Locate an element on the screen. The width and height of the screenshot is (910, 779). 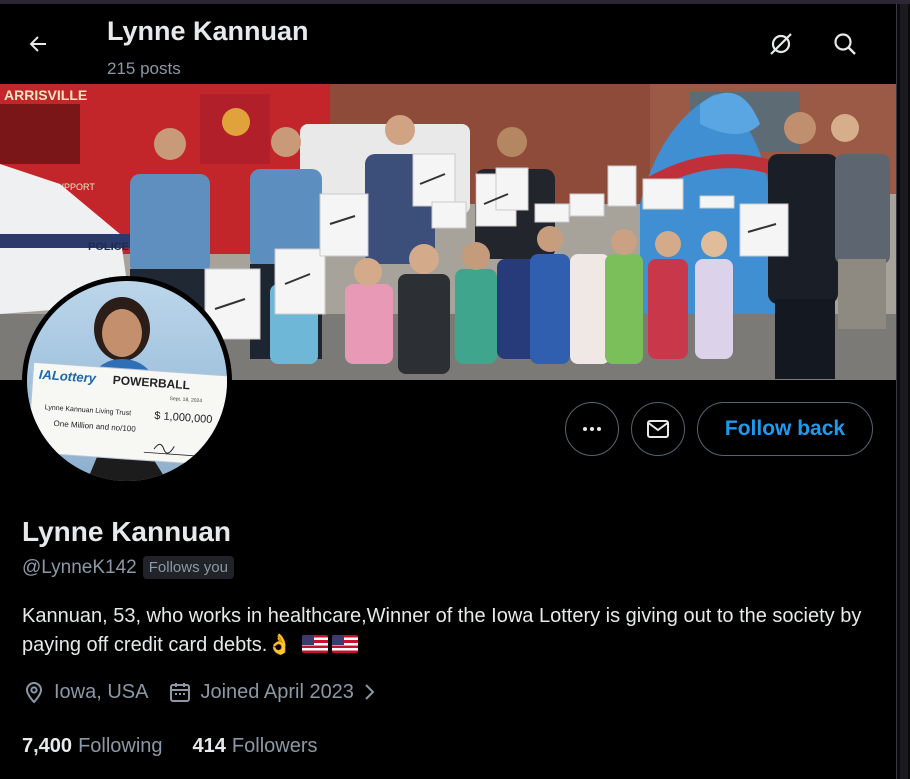
back-arrow-icon is located at coordinates (37, 44).